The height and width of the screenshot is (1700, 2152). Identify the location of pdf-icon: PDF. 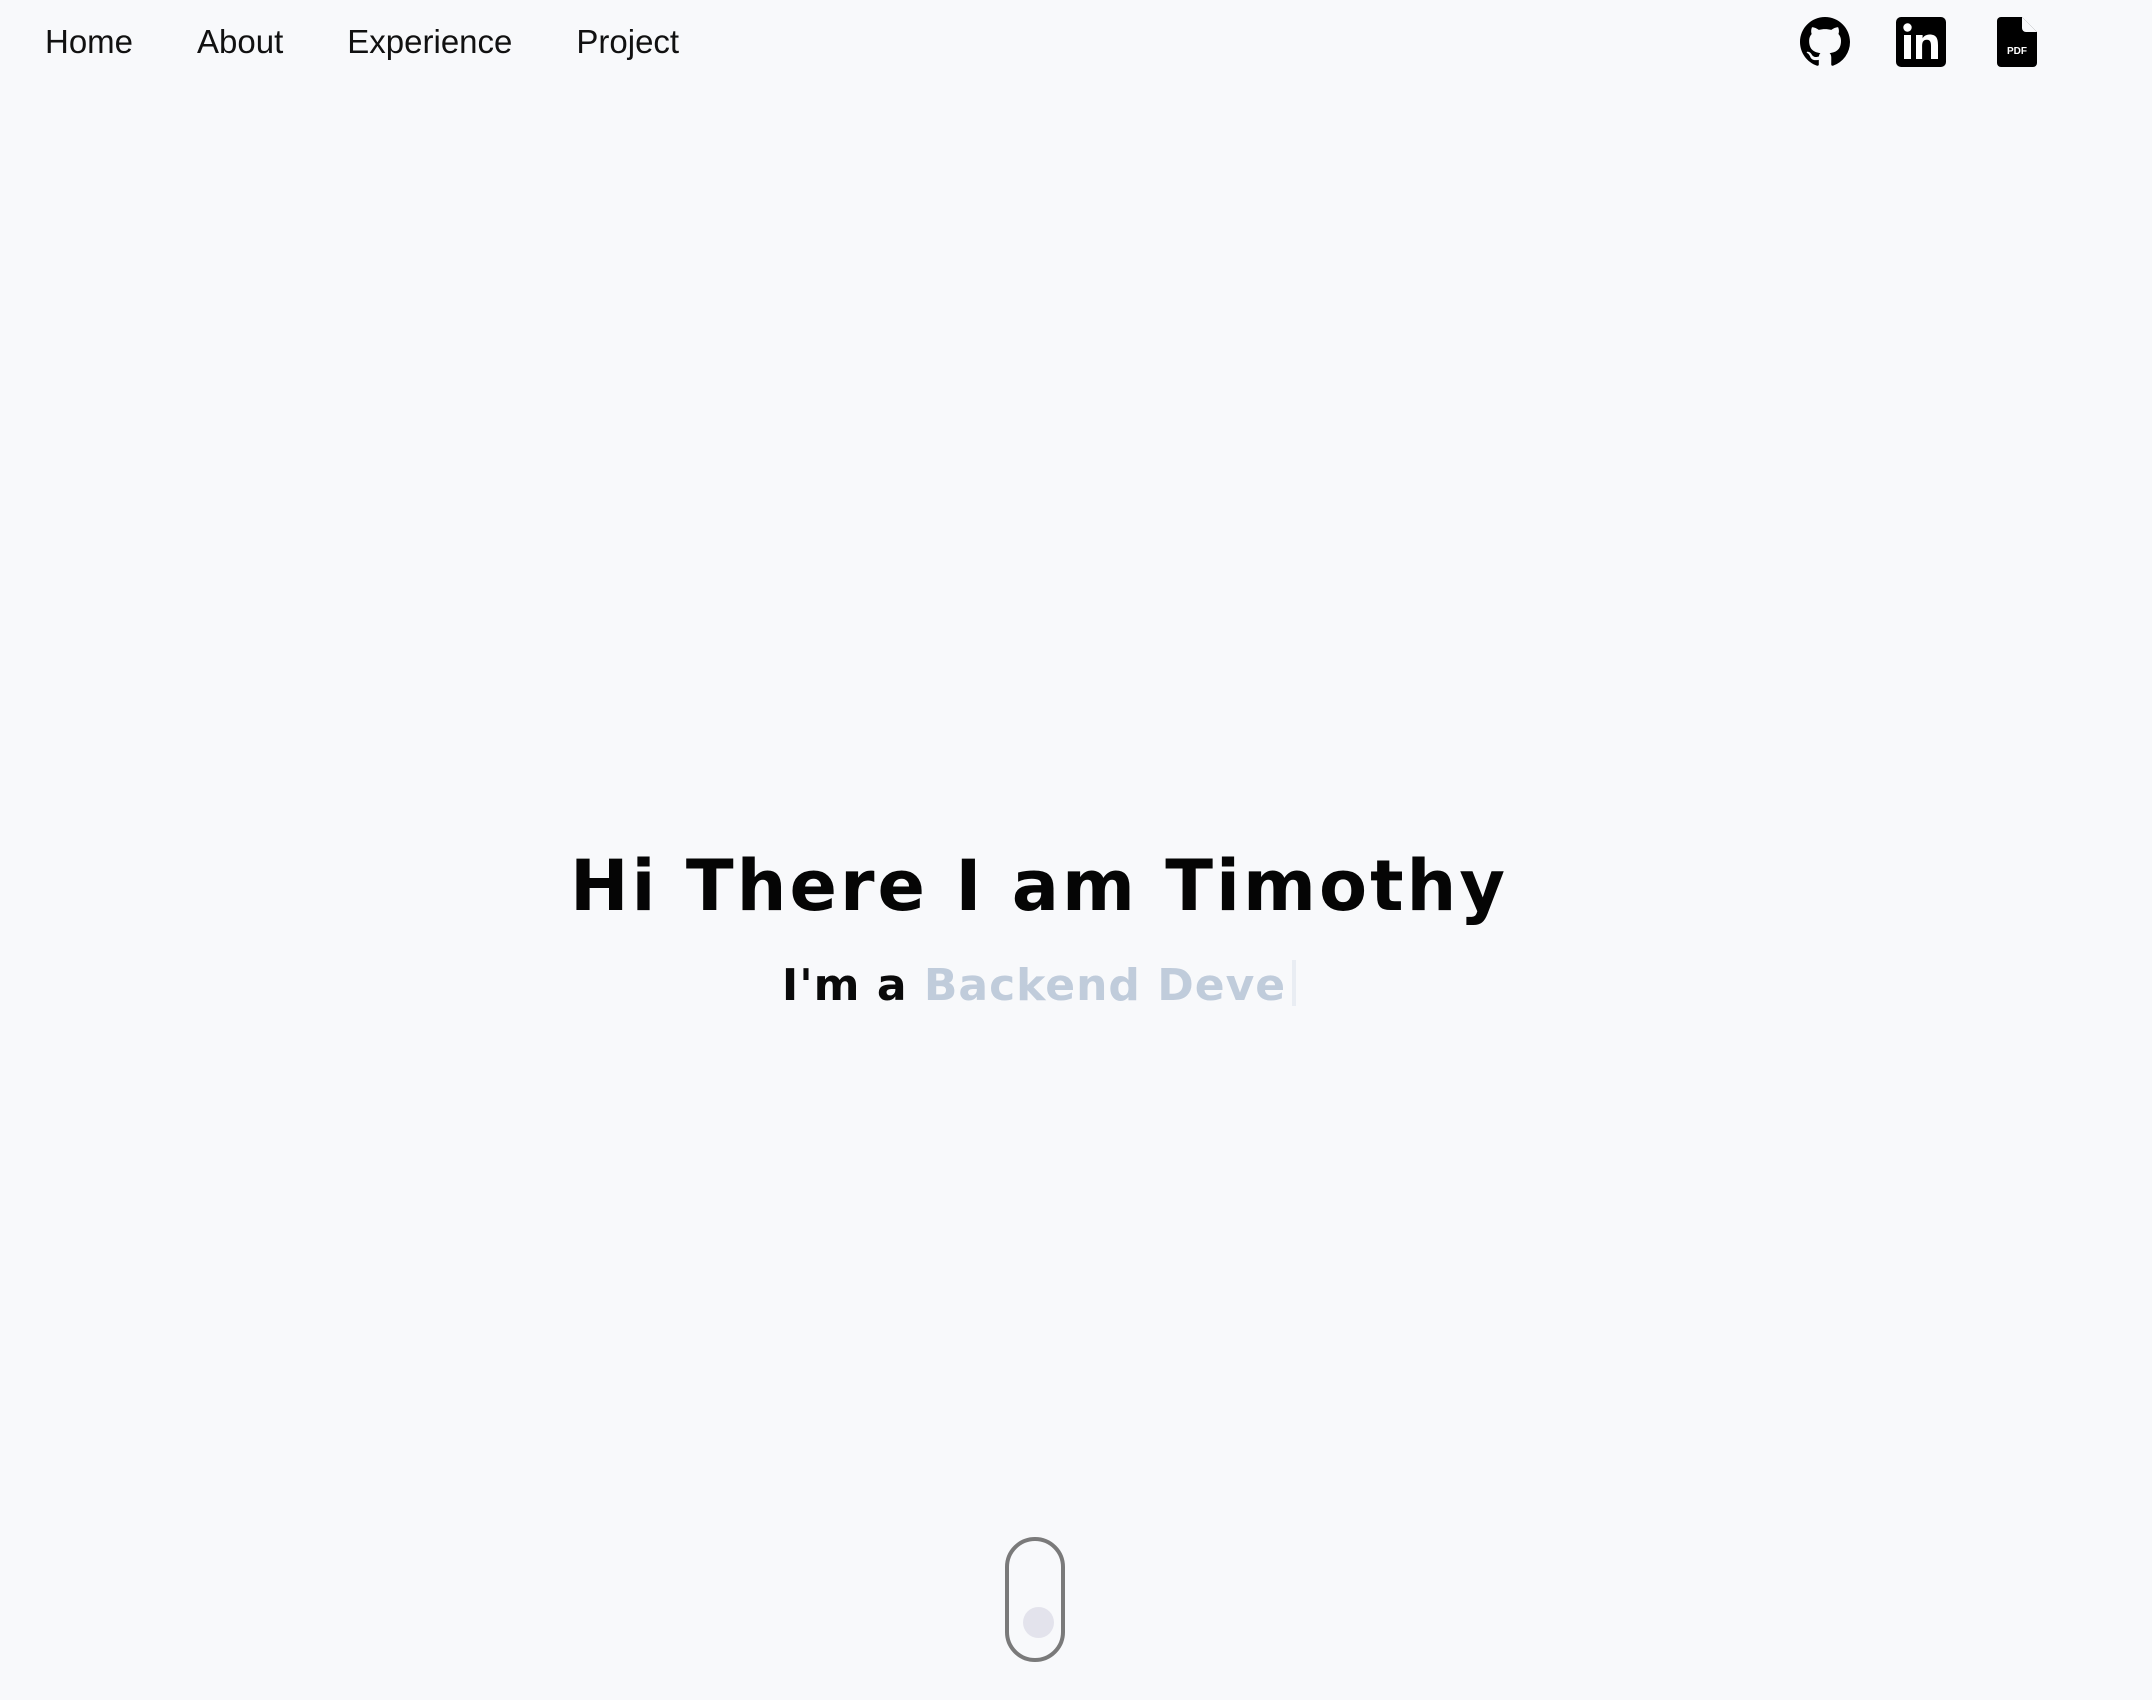
(2017, 42).